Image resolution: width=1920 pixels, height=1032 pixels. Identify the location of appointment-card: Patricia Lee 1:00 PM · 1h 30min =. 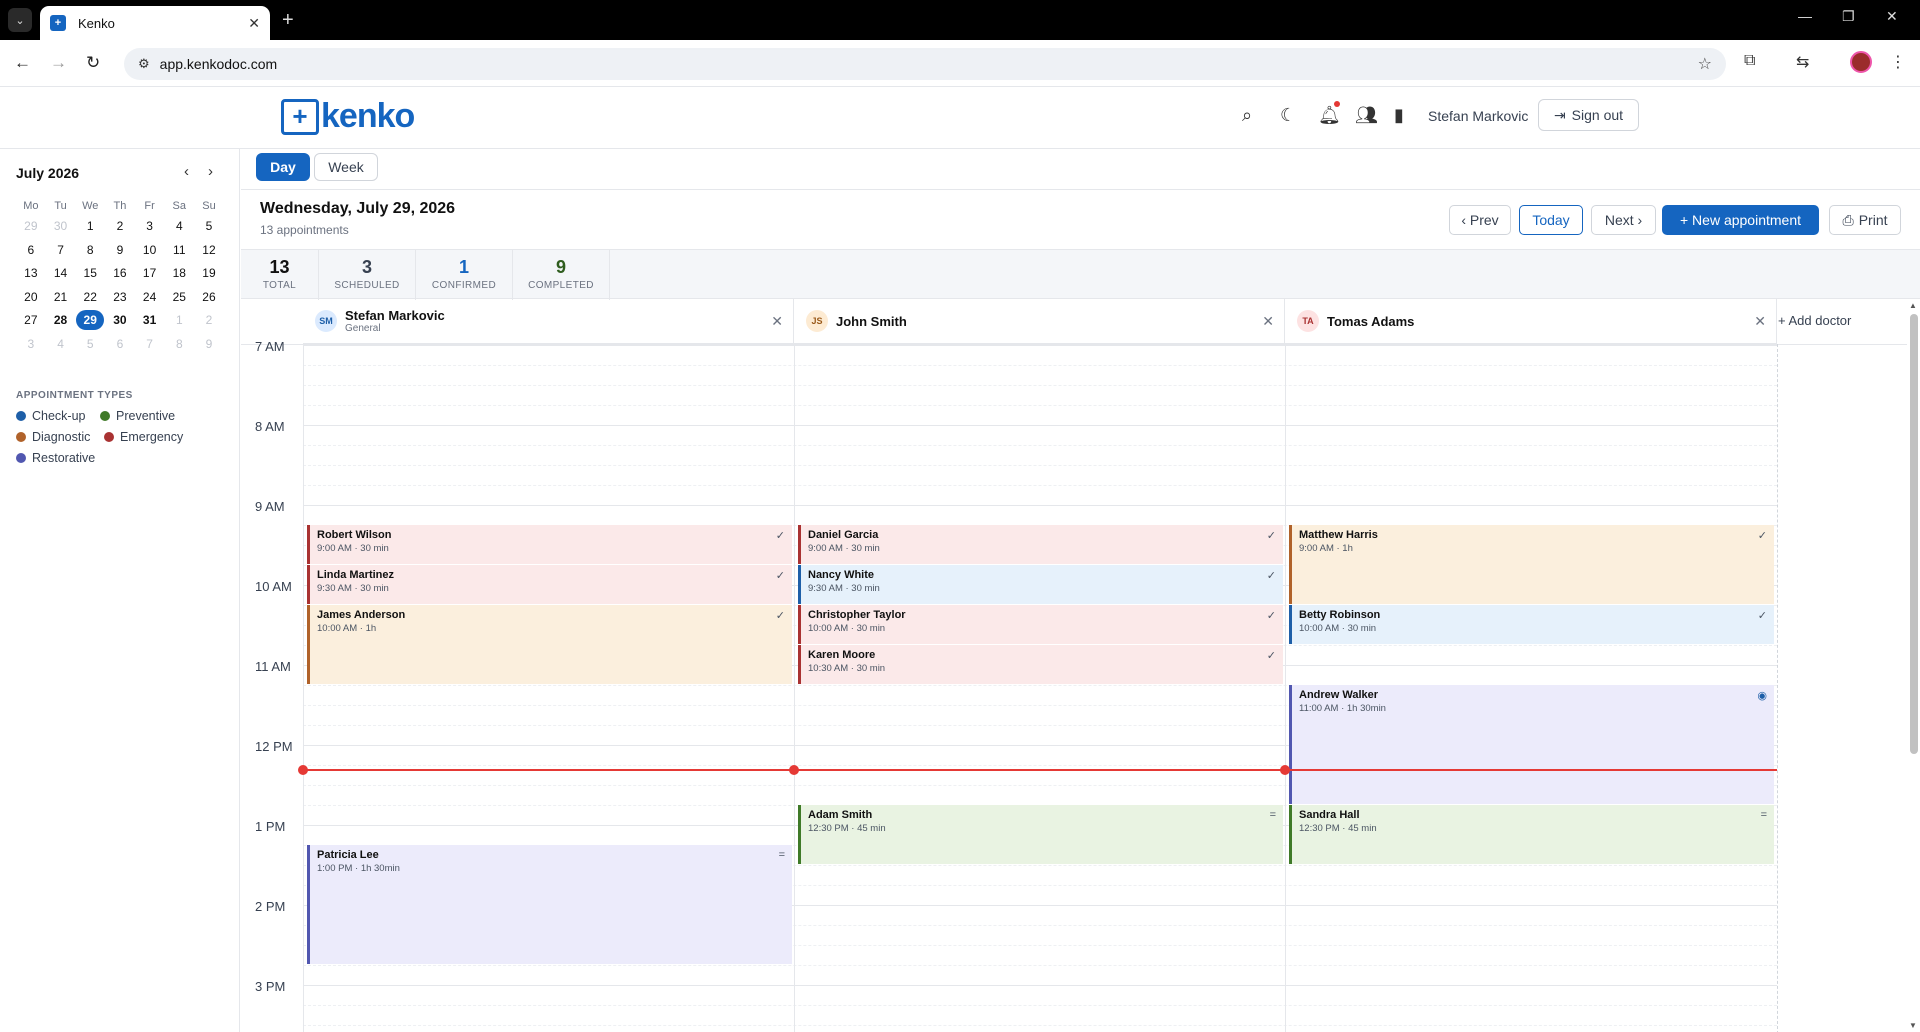
(549, 904).